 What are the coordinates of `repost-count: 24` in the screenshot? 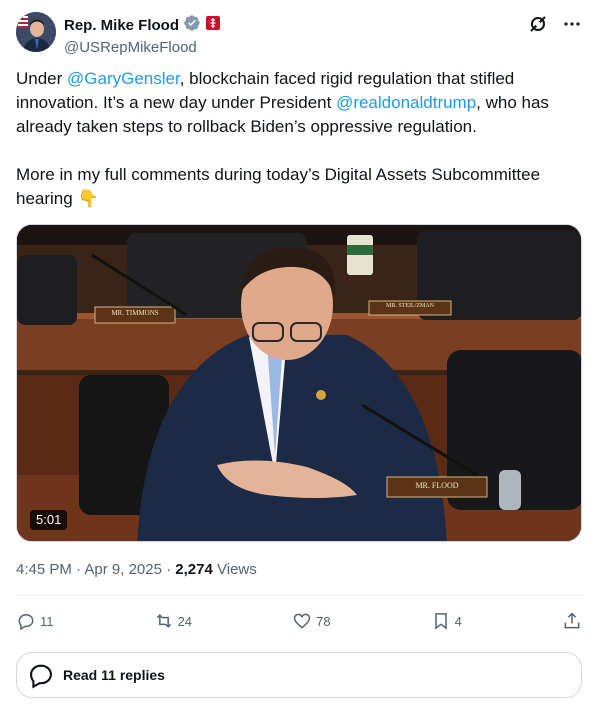 It's located at (185, 621).